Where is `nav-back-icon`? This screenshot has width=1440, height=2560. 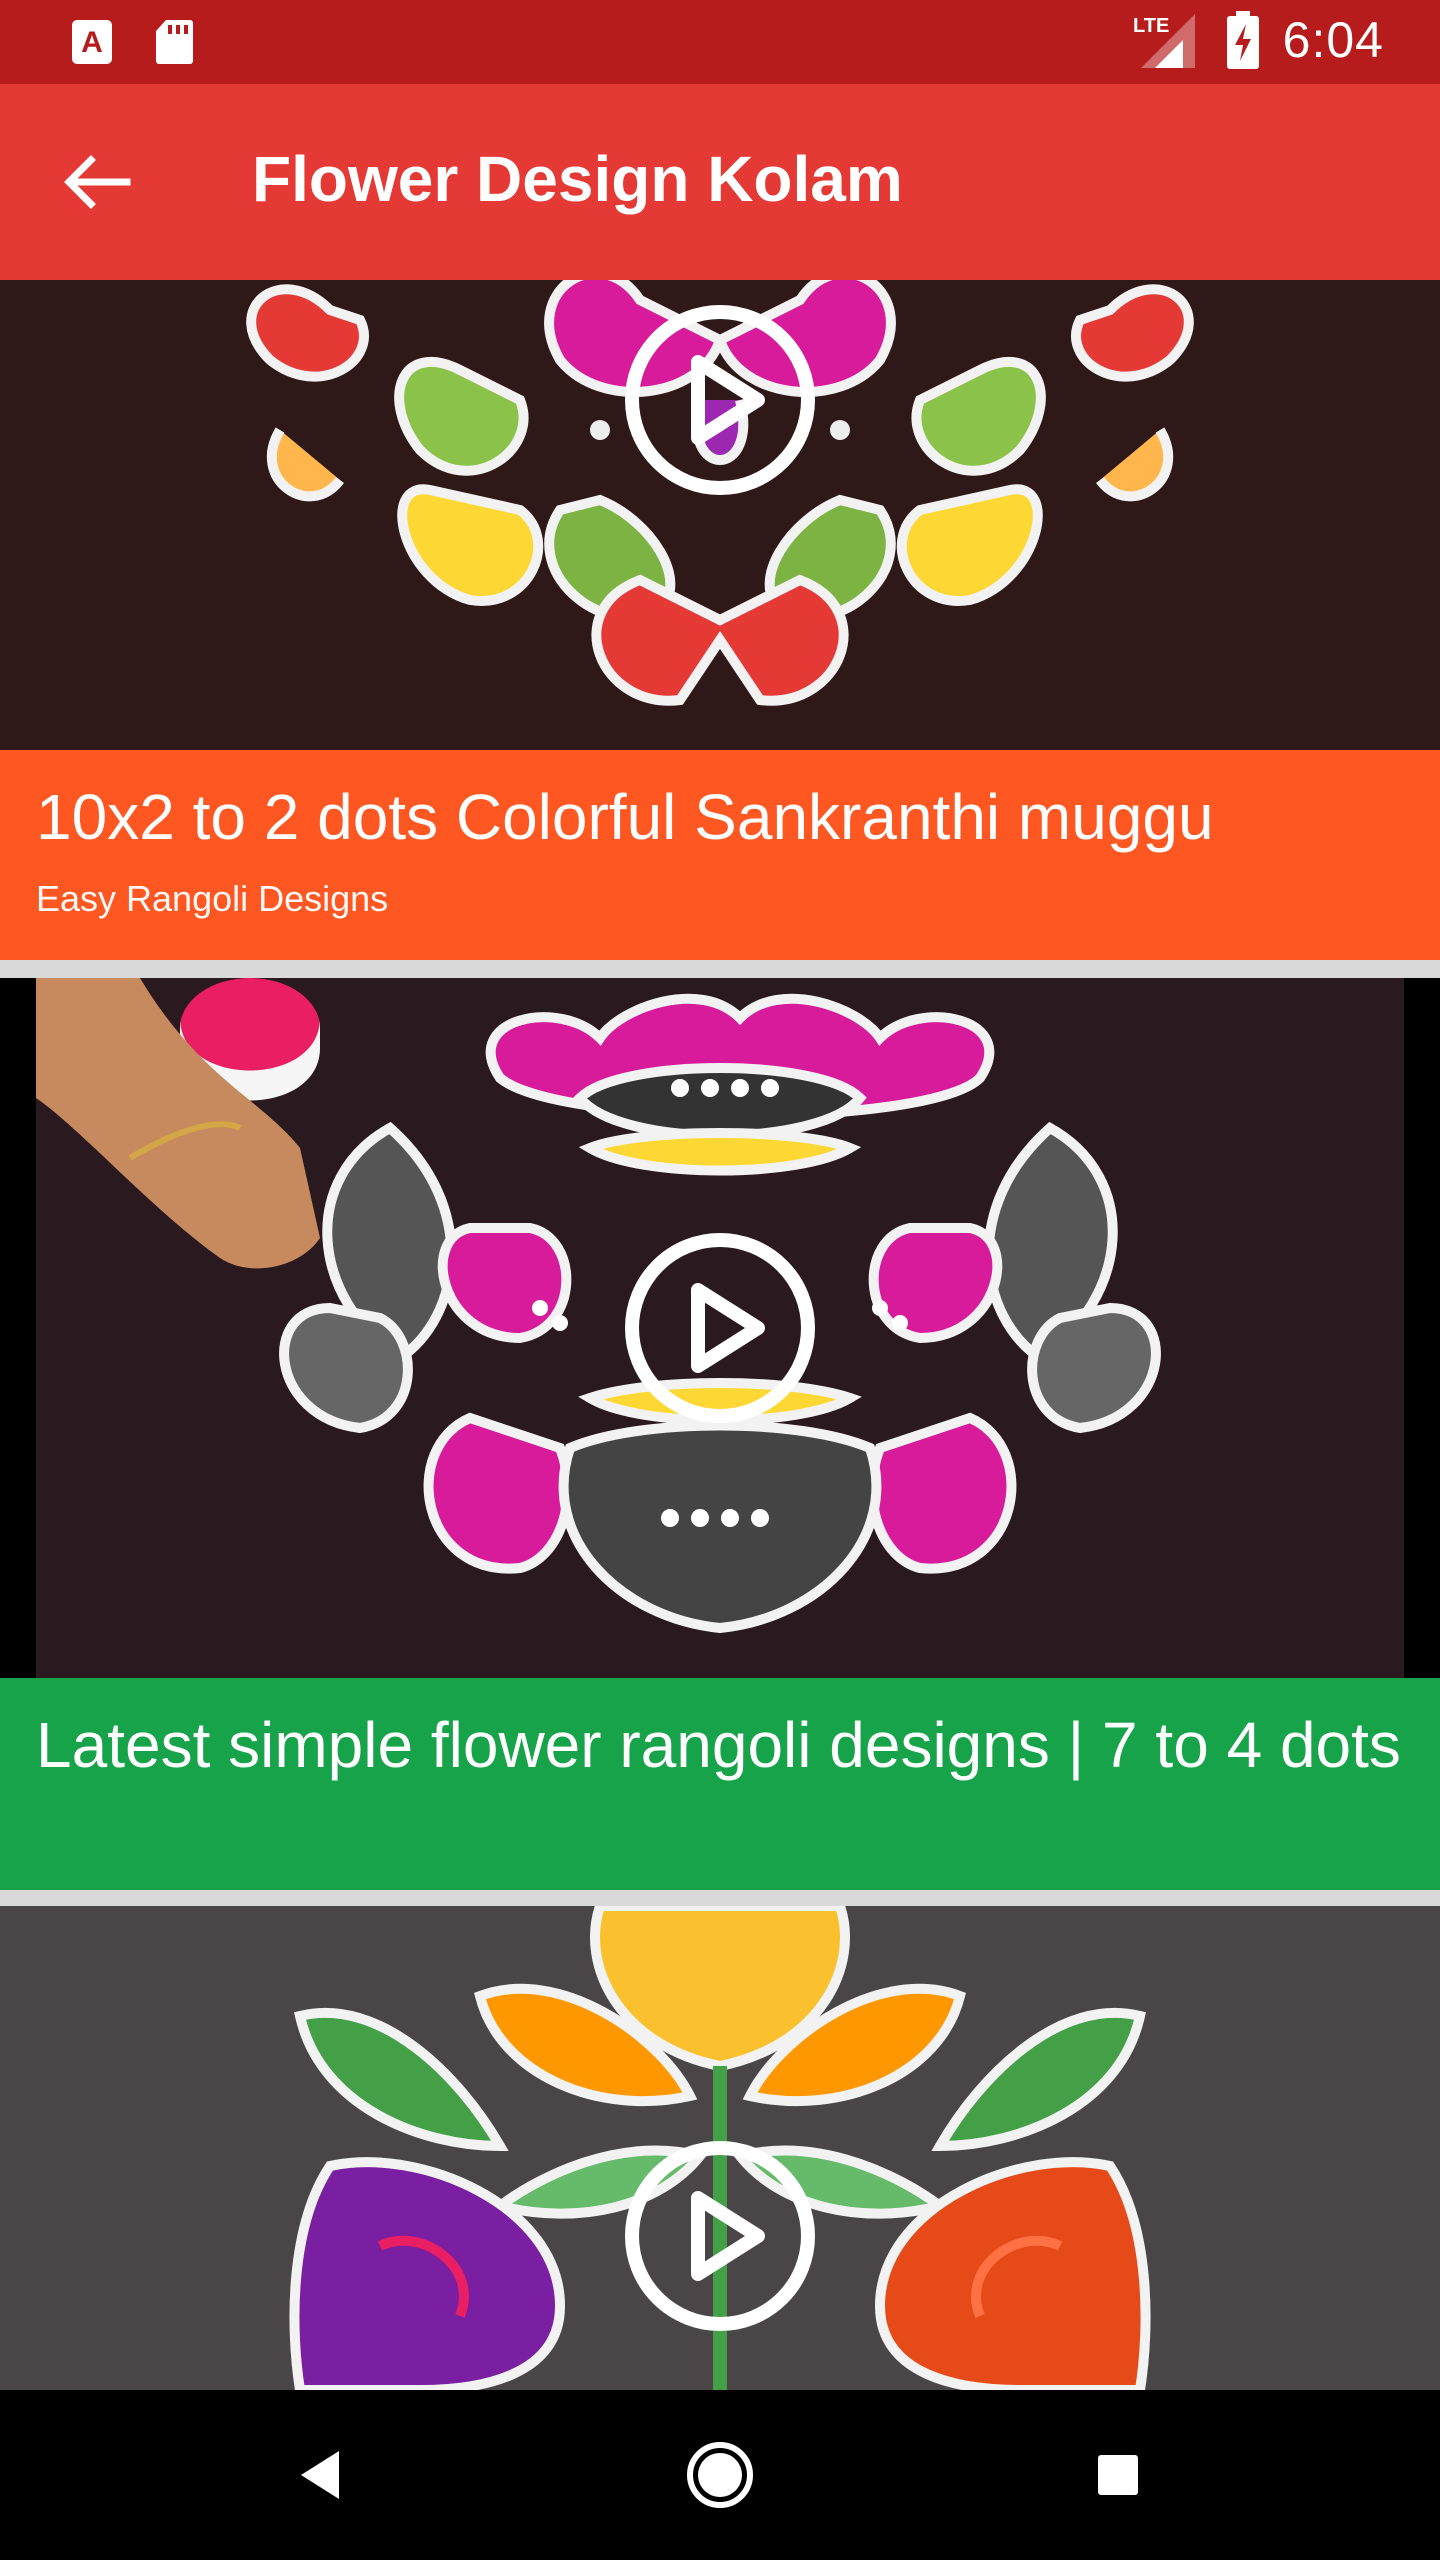 nav-back-icon is located at coordinates (320, 2475).